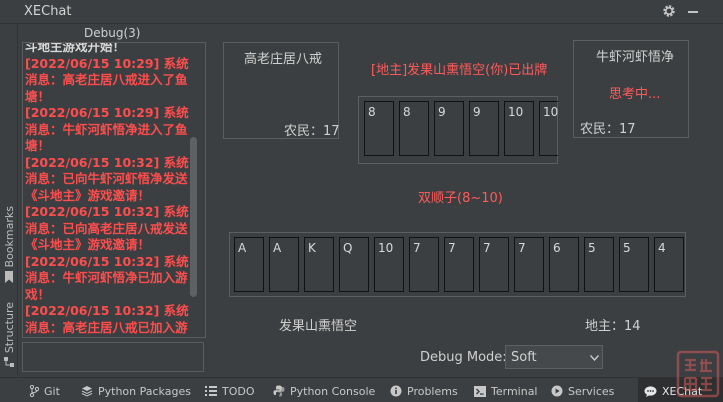 The width and height of the screenshot is (723, 402). What do you see at coordinates (396, 391) in the screenshot?
I see `info-icon` at bounding box center [396, 391].